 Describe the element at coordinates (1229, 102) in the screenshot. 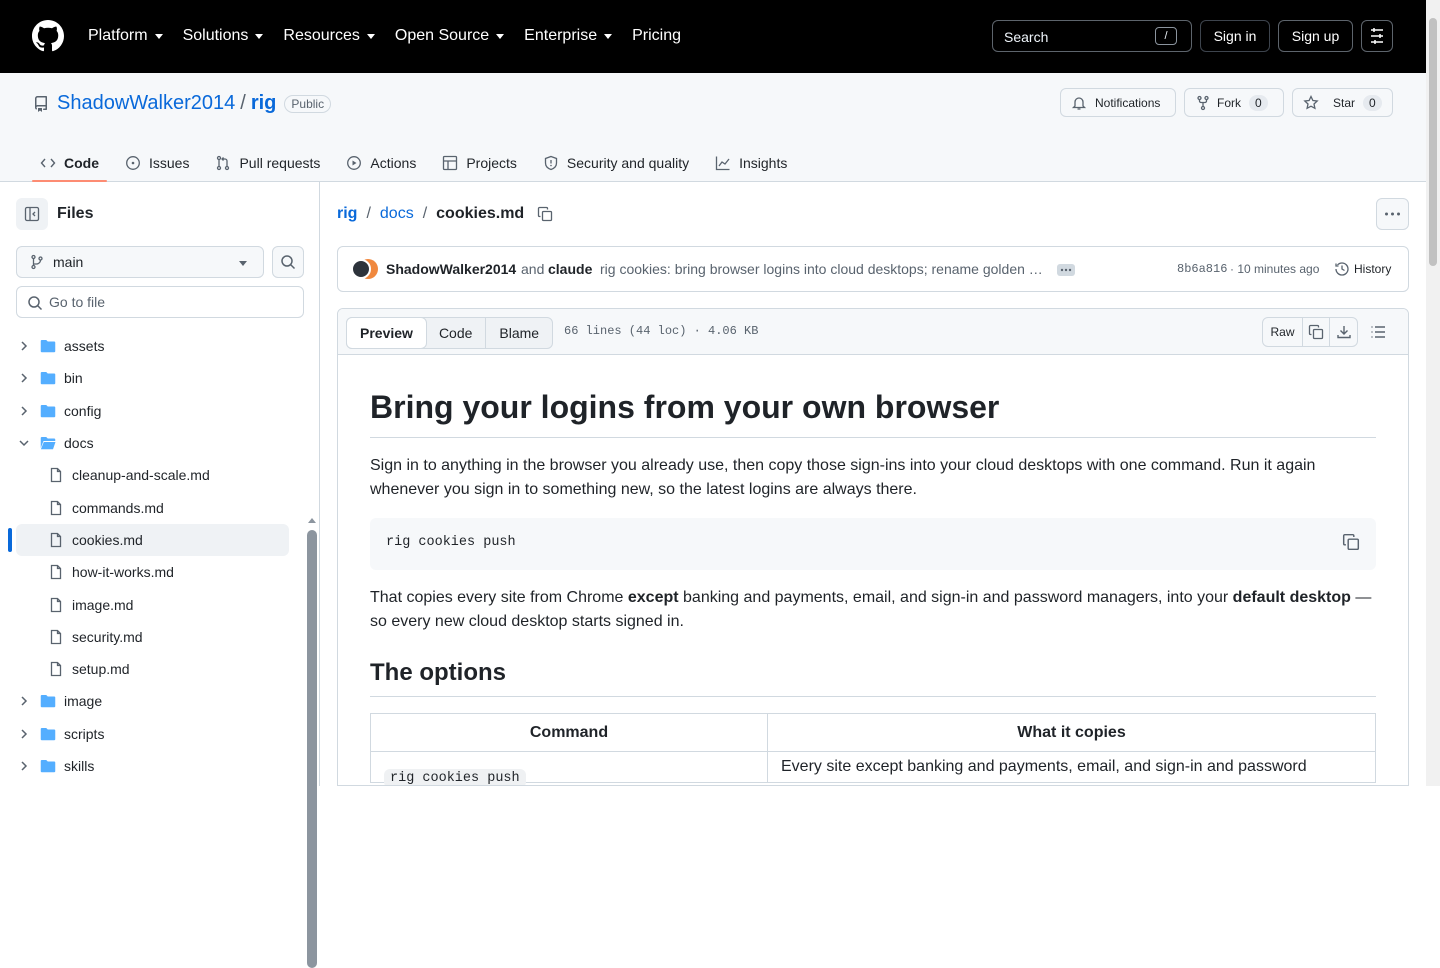

I see `fork-label: Fork` at that location.